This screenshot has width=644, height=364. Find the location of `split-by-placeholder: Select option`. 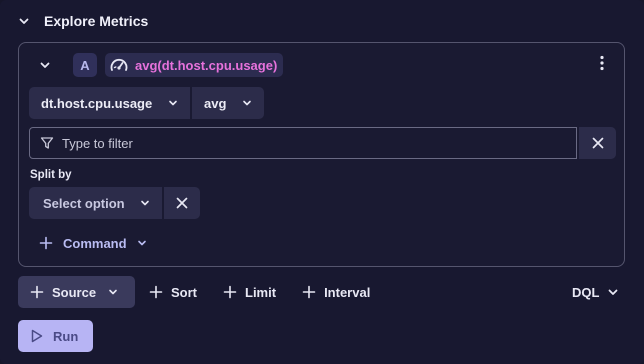

split-by-placeholder: Select option is located at coordinates (84, 203).